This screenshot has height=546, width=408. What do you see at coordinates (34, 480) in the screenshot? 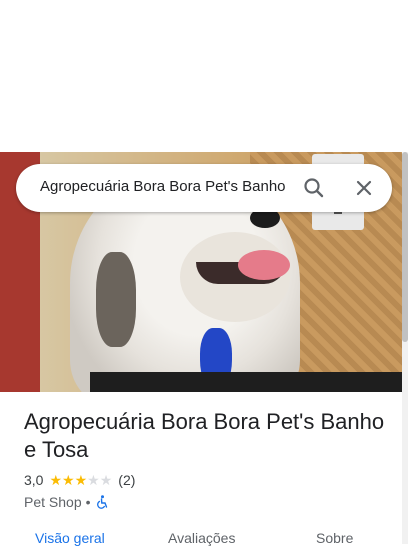
I see `rating-value: 3,0` at bounding box center [34, 480].